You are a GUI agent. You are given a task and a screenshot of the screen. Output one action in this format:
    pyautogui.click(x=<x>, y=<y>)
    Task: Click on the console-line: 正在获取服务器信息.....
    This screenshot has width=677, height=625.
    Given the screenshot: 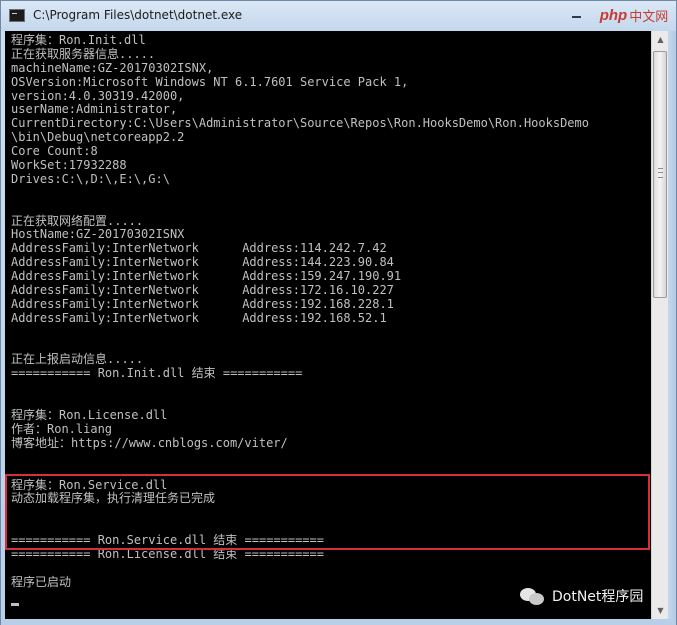 What is the action you would take?
    pyautogui.click(x=83, y=53)
    